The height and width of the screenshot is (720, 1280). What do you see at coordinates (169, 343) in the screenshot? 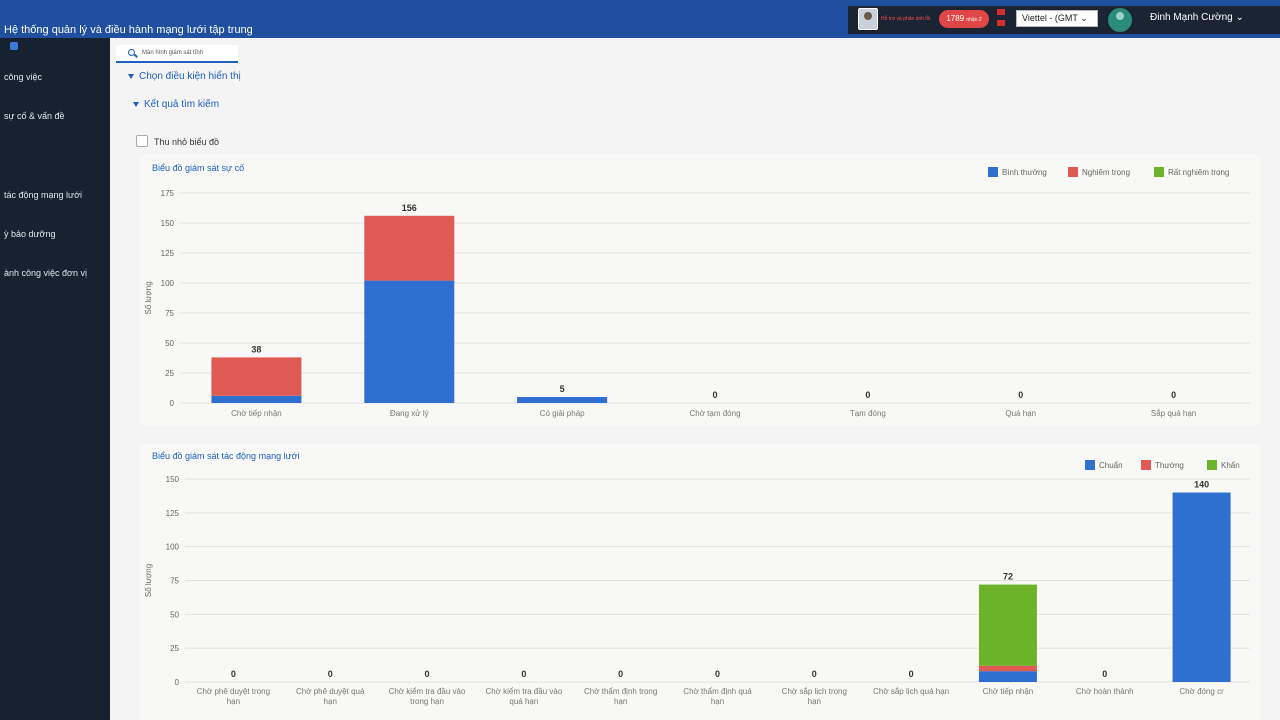
I see `y-tick-label: 50` at bounding box center [169, 343].